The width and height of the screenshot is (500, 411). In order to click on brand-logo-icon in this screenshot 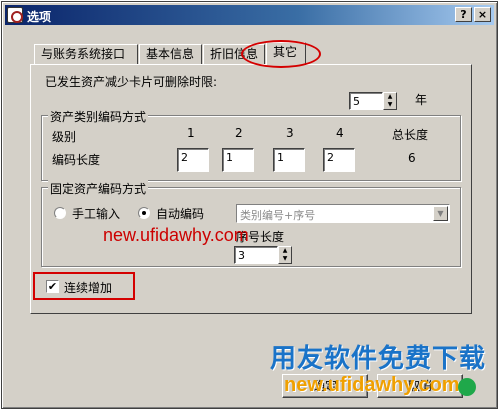, I will do `click(467, 387)`.